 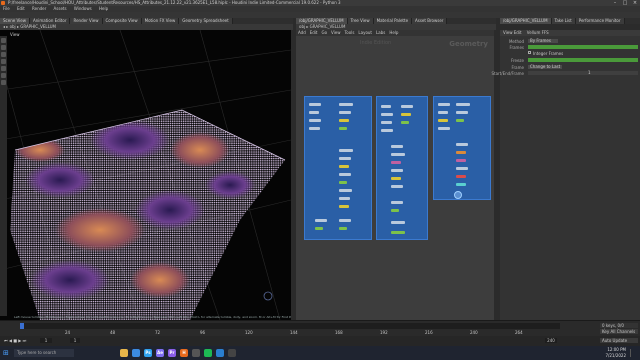 I want to click on houdini-taskbar-icon: H, so click(x=184, y=353).